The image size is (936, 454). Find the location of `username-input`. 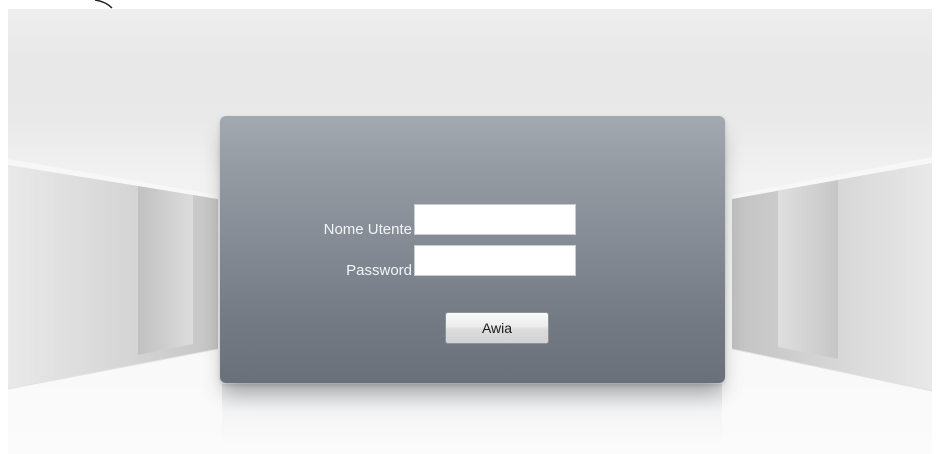

username-input is located at coordinates (495, 219).